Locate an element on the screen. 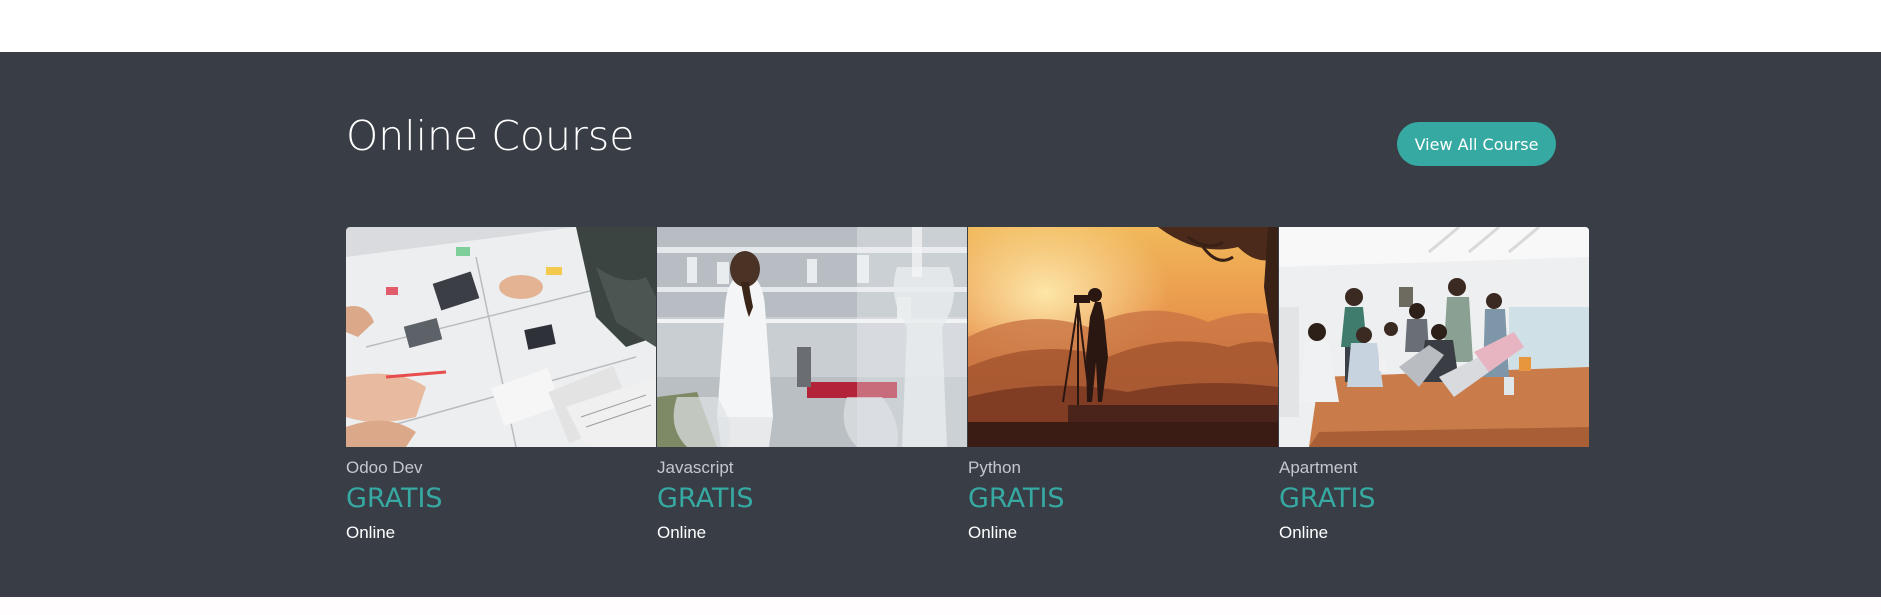  course-card-javascript: Javascript GRATIS Online is located at coordinates (812, 387).